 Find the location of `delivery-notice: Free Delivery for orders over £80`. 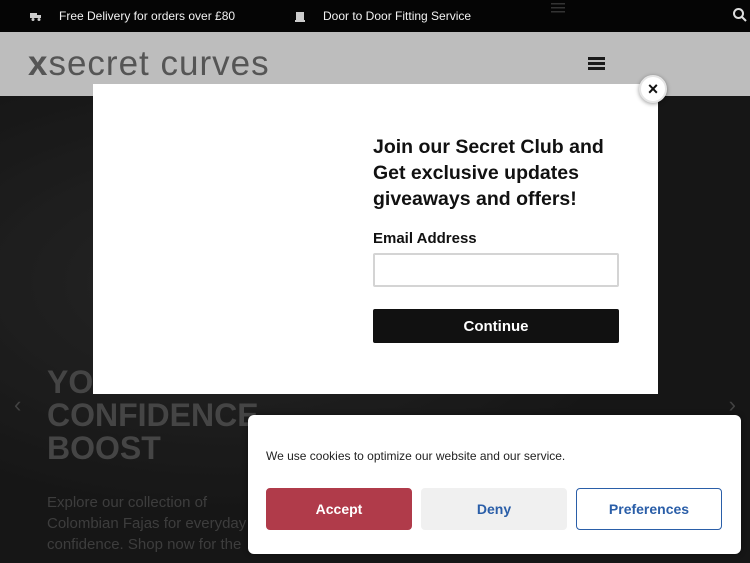

delivery-notice: Free Delivery for orders over £80 is located at coordinates (132, 16).